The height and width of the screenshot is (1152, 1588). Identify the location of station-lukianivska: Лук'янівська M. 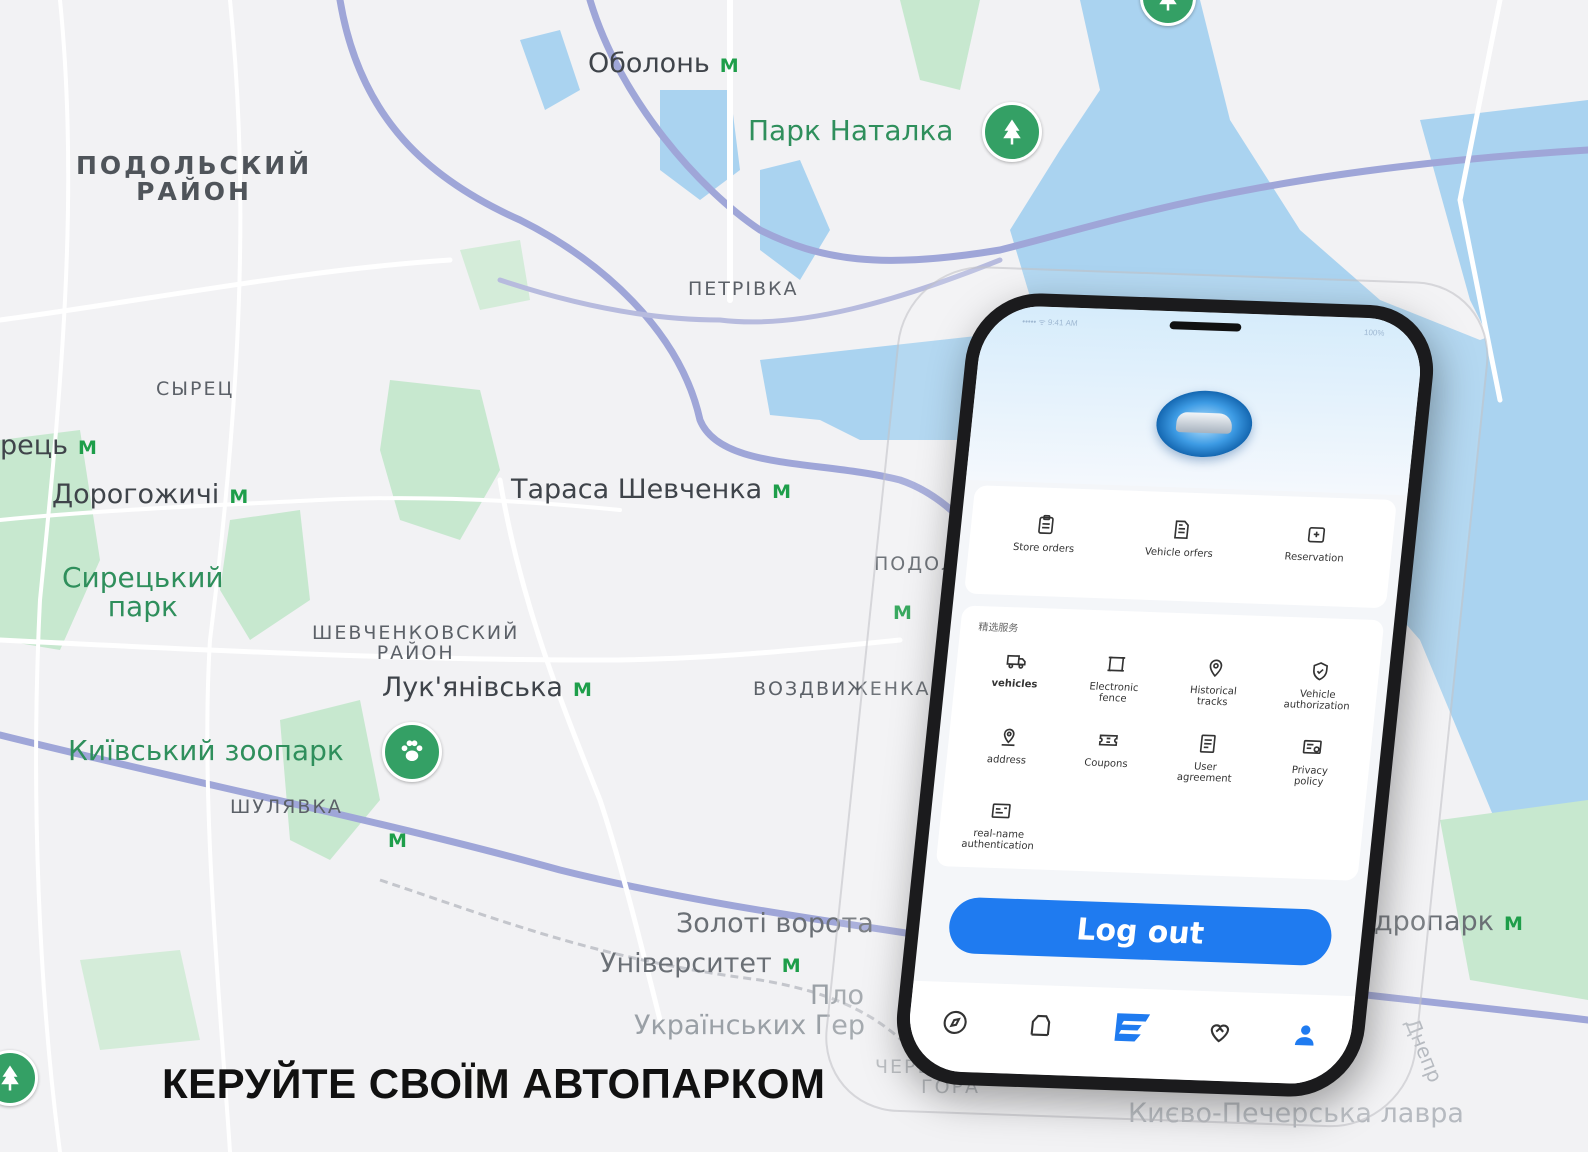
(487, 687).